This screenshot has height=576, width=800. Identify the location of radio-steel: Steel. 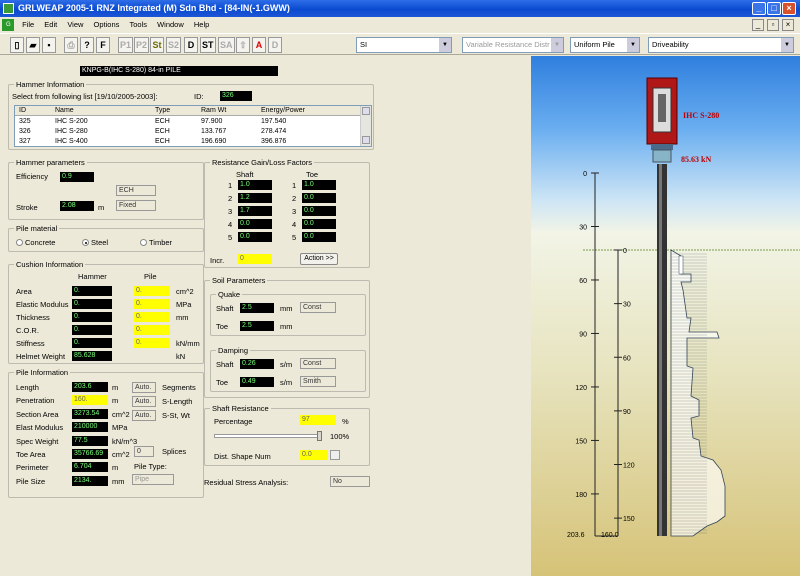
(95, 242).